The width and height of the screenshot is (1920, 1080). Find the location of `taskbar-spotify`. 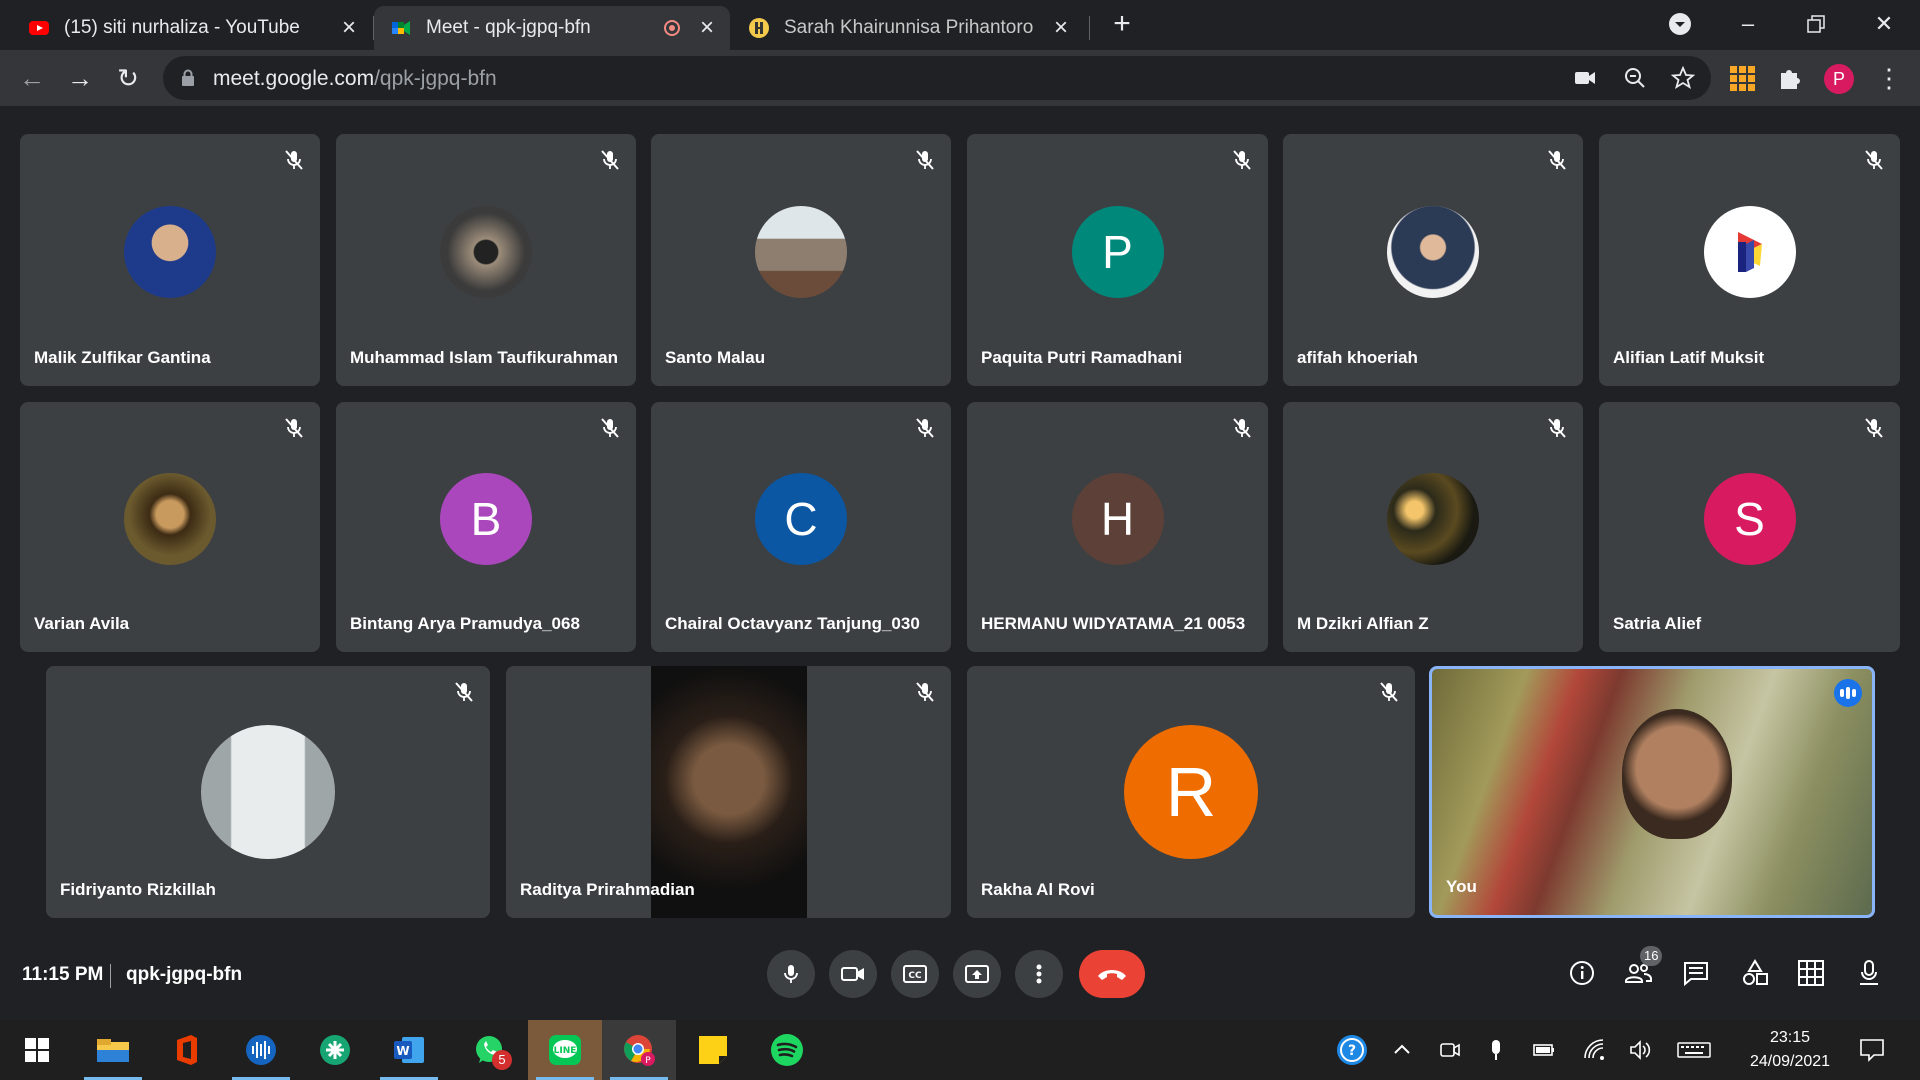

taskbar-spotify is located at coordinates (787, 1050).